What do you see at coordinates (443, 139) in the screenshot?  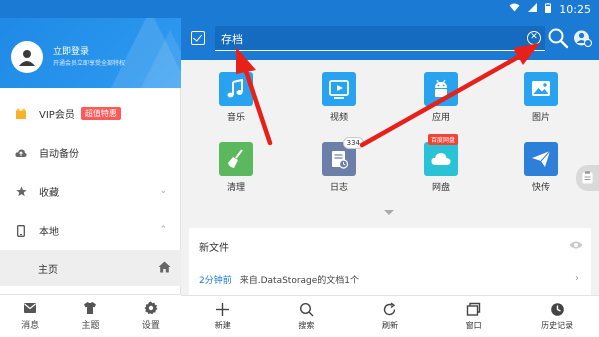 I see `promo-tag: 百度网盘` at bounding box center [443, 139].